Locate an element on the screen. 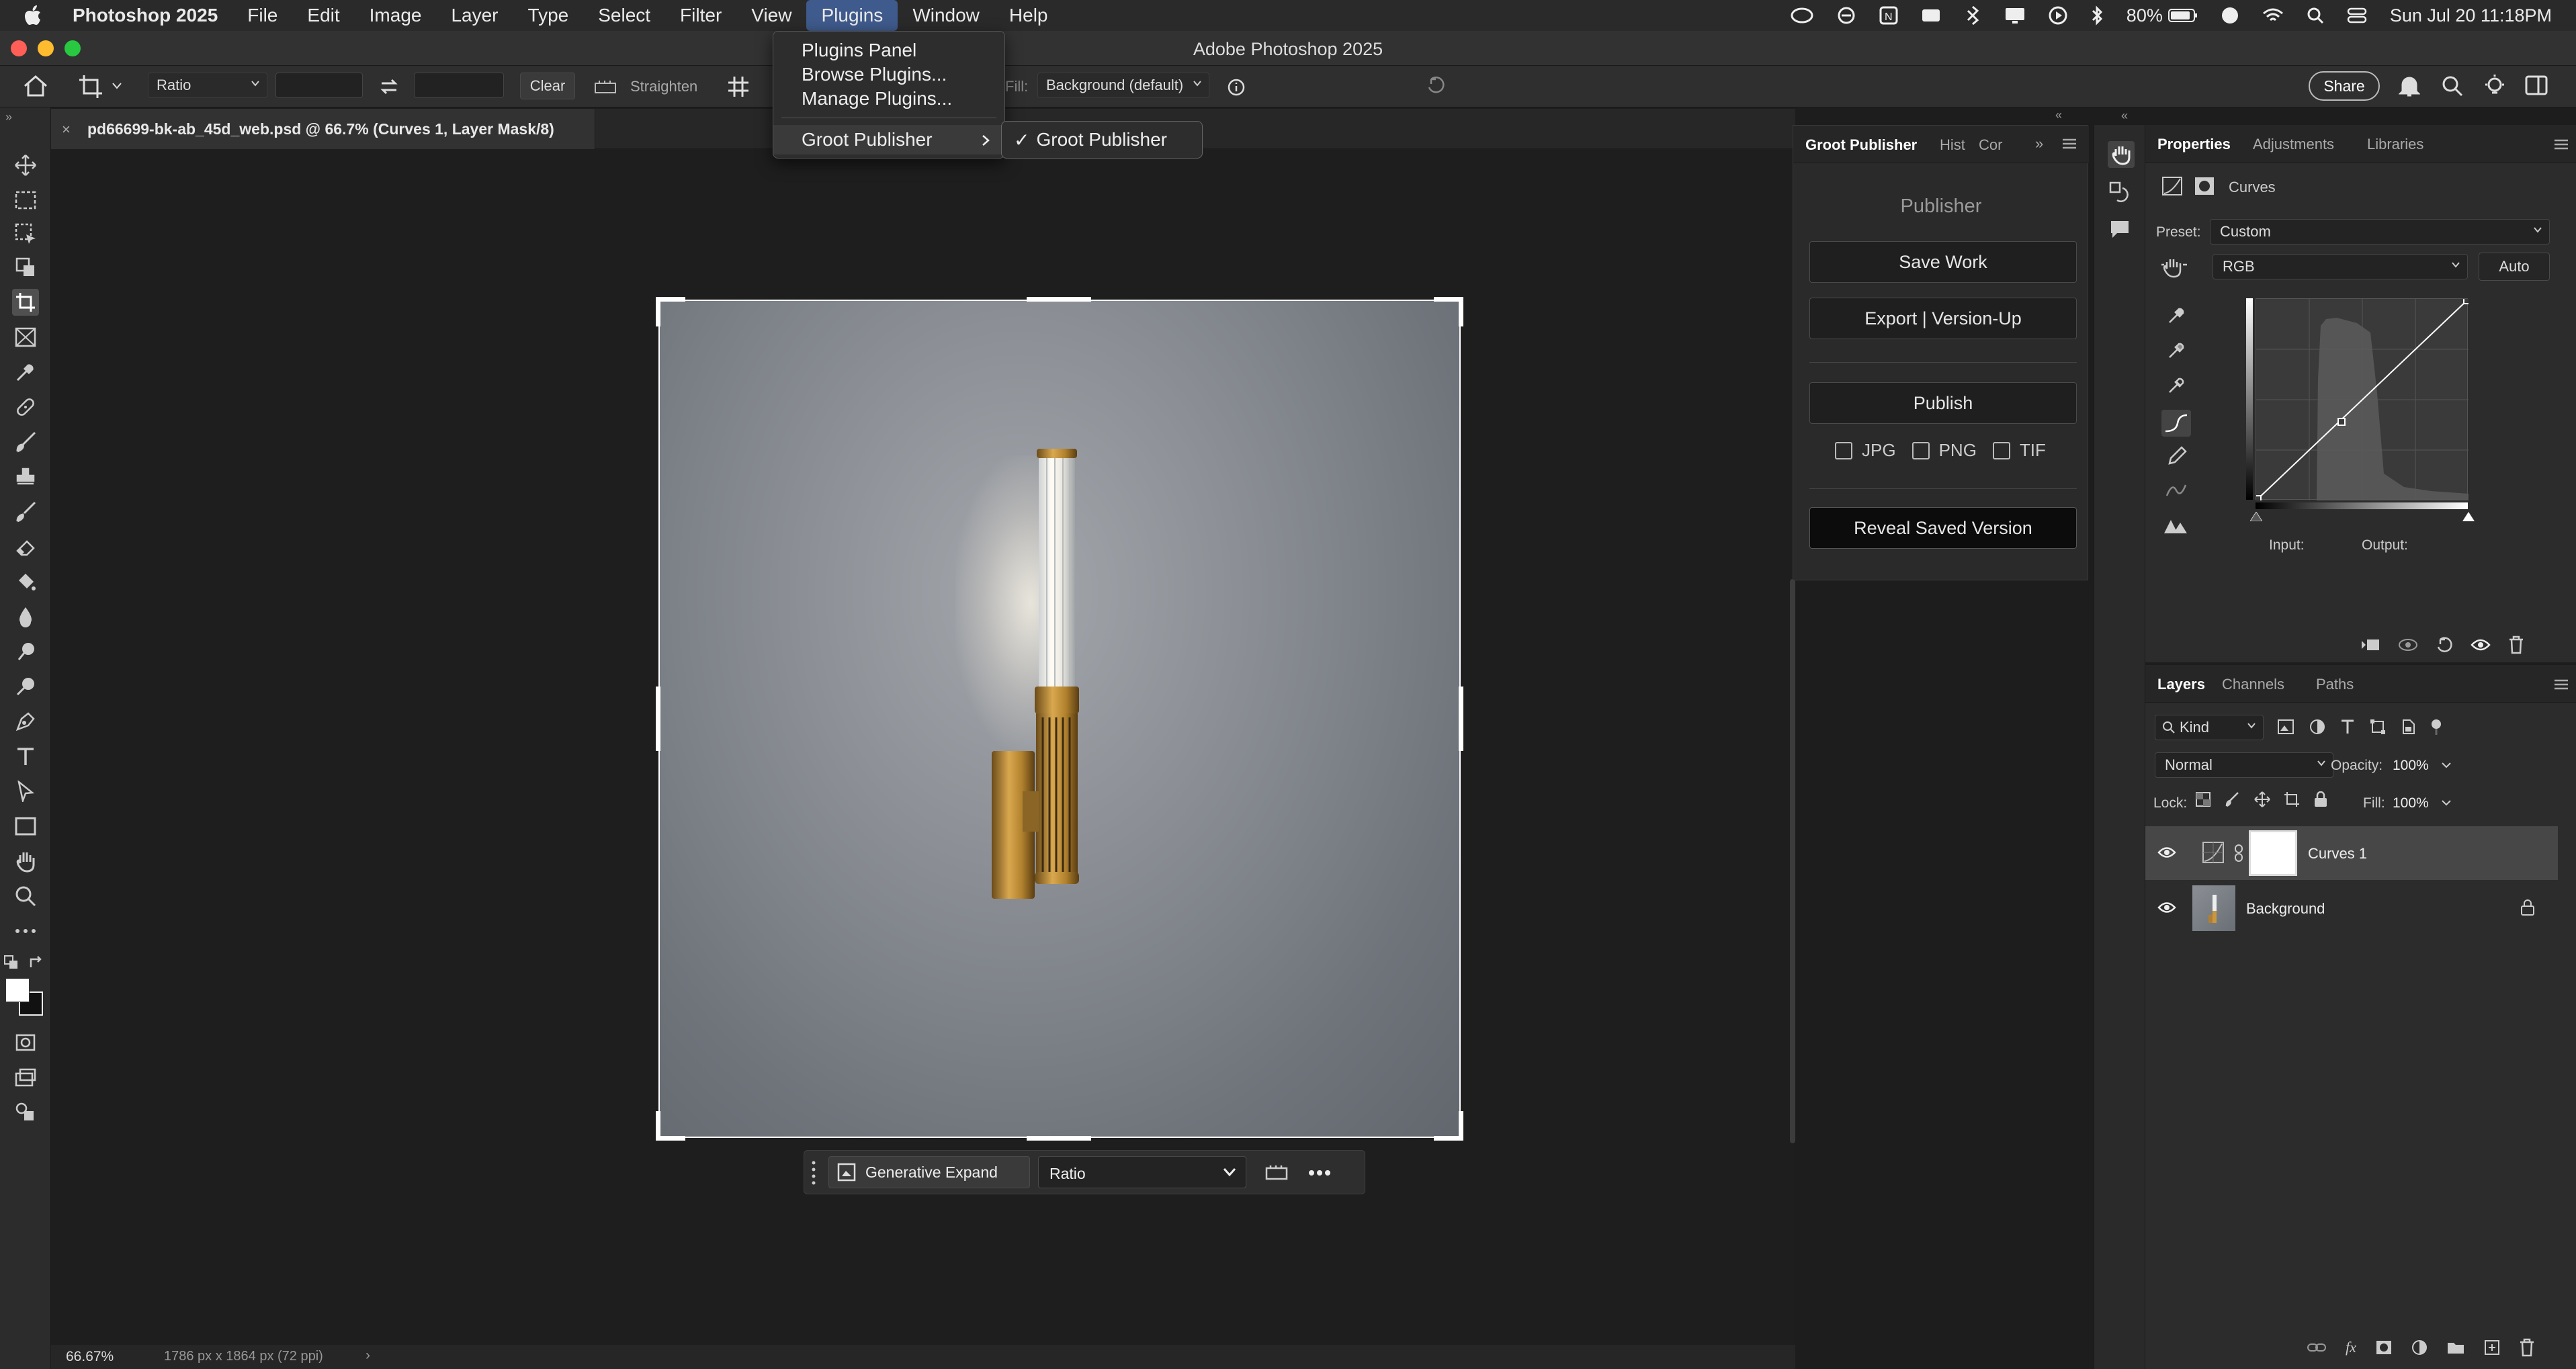 The height and width of the screenshot is (1369, 2576). crop-handle-top is located at coordinates (1059, 299).